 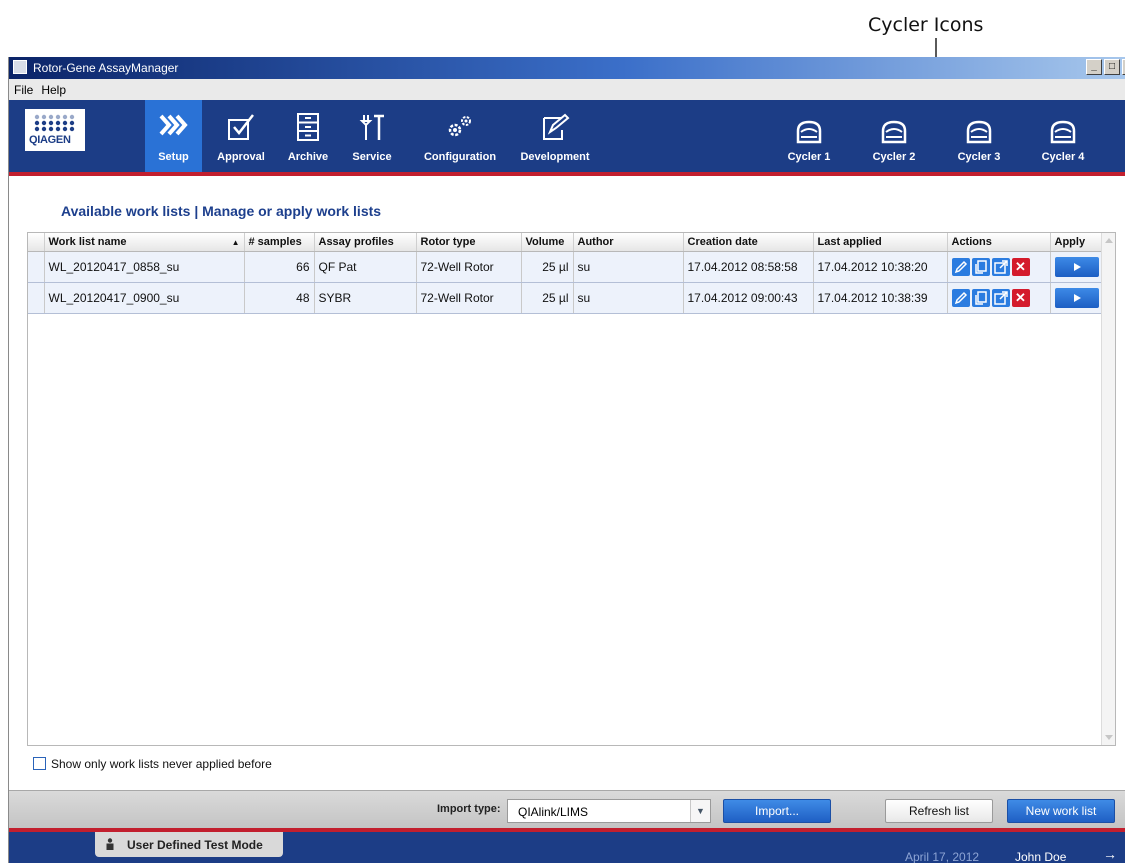 I want to click on test-mode-label: User Defined Test Mode, so click(x=195, y=845).